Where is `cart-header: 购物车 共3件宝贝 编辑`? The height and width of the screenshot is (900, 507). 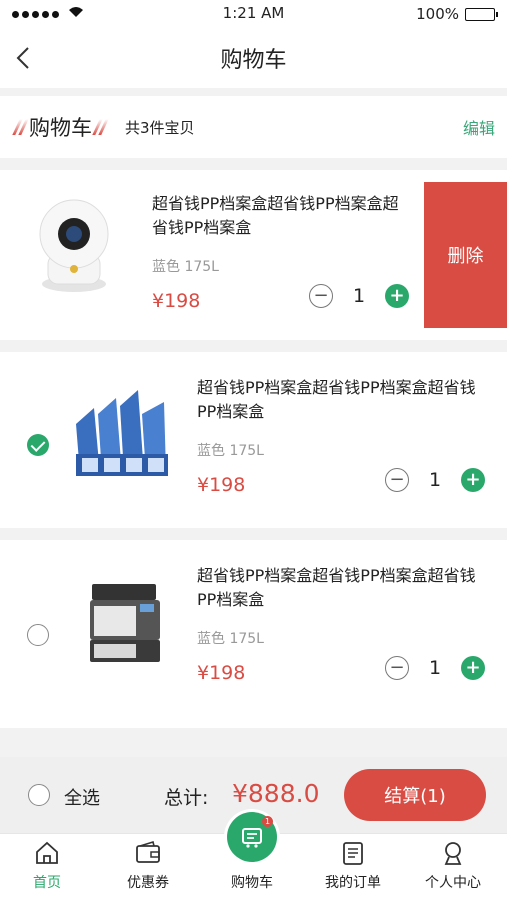 cart-header: 购物车 共3件宝贝 编辑 is located at coordinates (253, 127).